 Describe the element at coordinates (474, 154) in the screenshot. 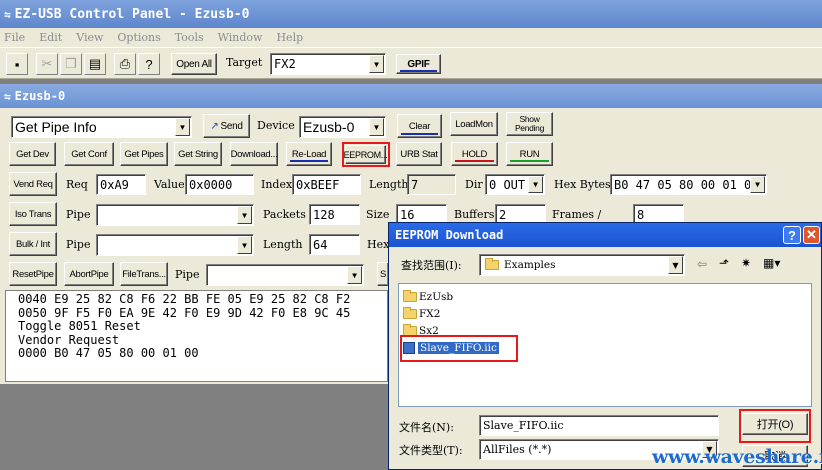

I see `hold-button: HOLD` at that location.